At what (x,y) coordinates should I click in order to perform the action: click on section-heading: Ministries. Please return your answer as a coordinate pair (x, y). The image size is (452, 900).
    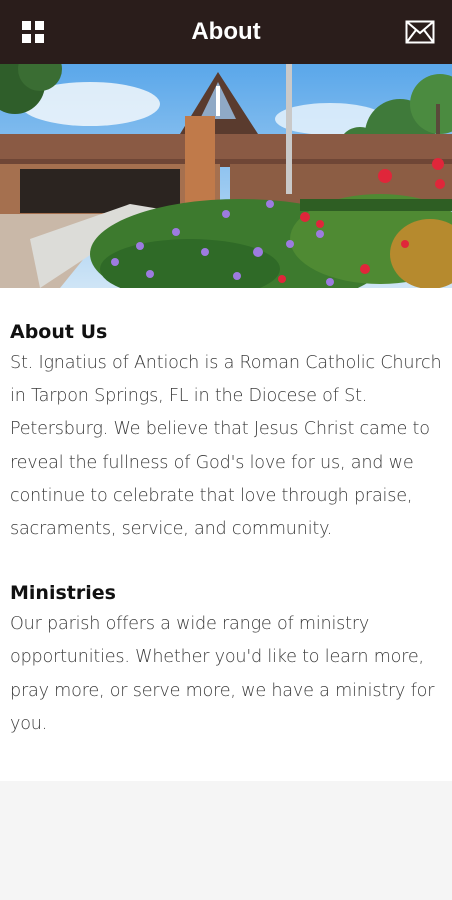
    Looking at the image, I should click on (63, 593).